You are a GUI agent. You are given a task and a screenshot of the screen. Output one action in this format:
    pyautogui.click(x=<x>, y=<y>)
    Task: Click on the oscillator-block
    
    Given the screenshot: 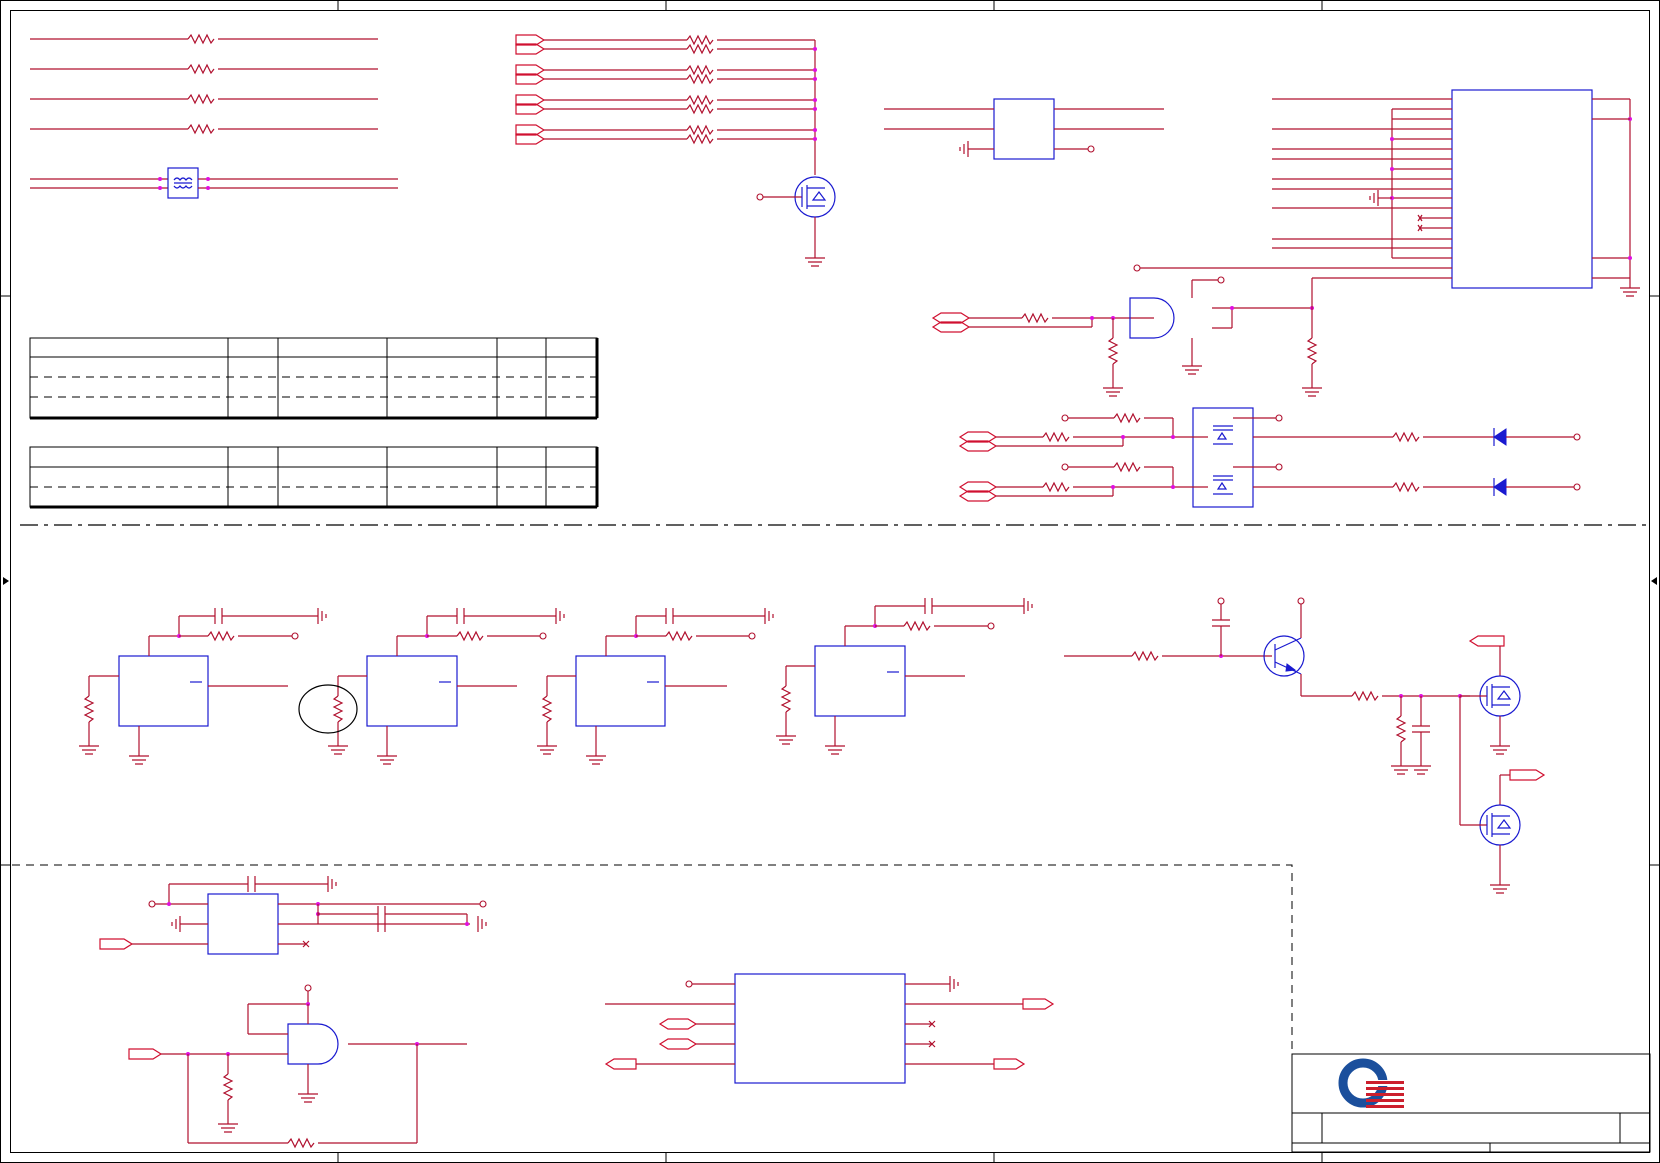 What is the action you would take?
    pyautogui.click(x=293, y=915)
    